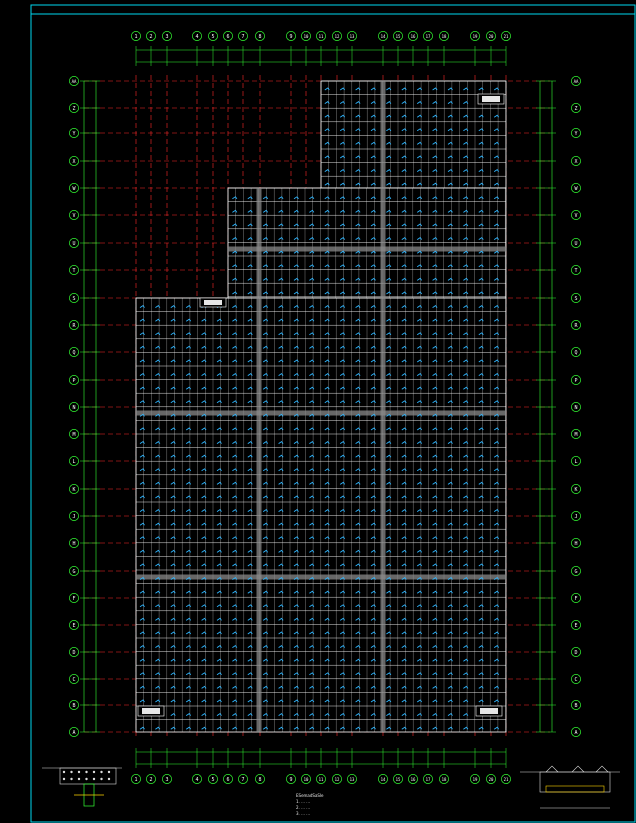 This screenshot has height=823, width=636. What do you see at coordinates (337, 779) in the screenshot?
I see `axis-bottom-12: 12` at bounding box center [337, 779].